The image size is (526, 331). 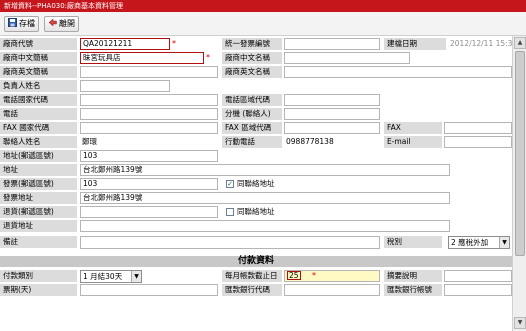 What do you see at coordinates (252, 276) in the screenshot?
I see `cutoff-day-label: 每月帳款截止日` at bounding box center [252, 276].